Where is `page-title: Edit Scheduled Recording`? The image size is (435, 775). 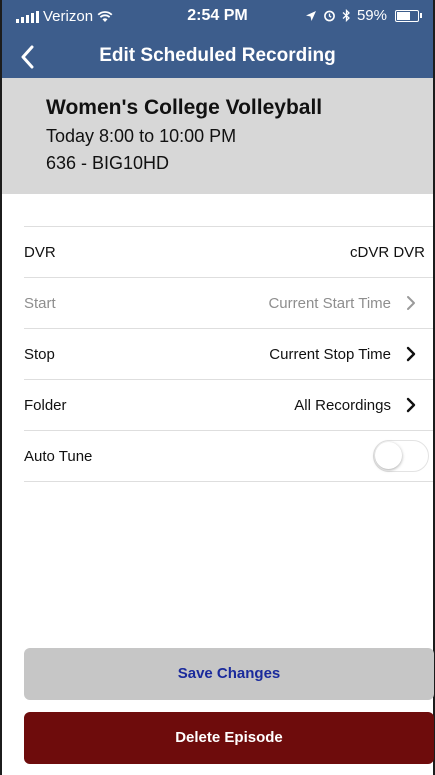
page-title: Edit Scheduled Recording is located at coordinates (217, 55).